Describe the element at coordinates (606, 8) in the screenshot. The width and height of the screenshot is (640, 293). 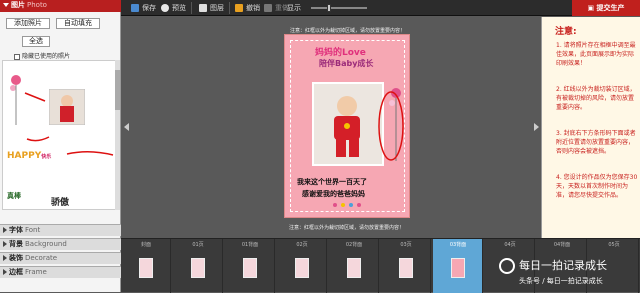
I see `submit-production-button: ▣ 提交生产` at that location.